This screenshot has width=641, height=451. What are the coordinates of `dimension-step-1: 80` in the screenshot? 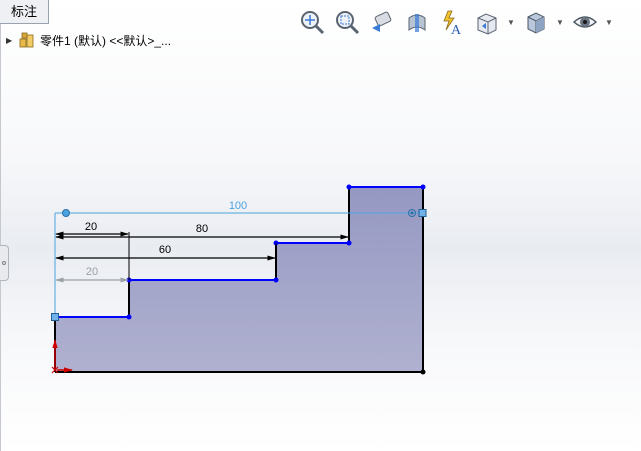 It's located at (202, 231).